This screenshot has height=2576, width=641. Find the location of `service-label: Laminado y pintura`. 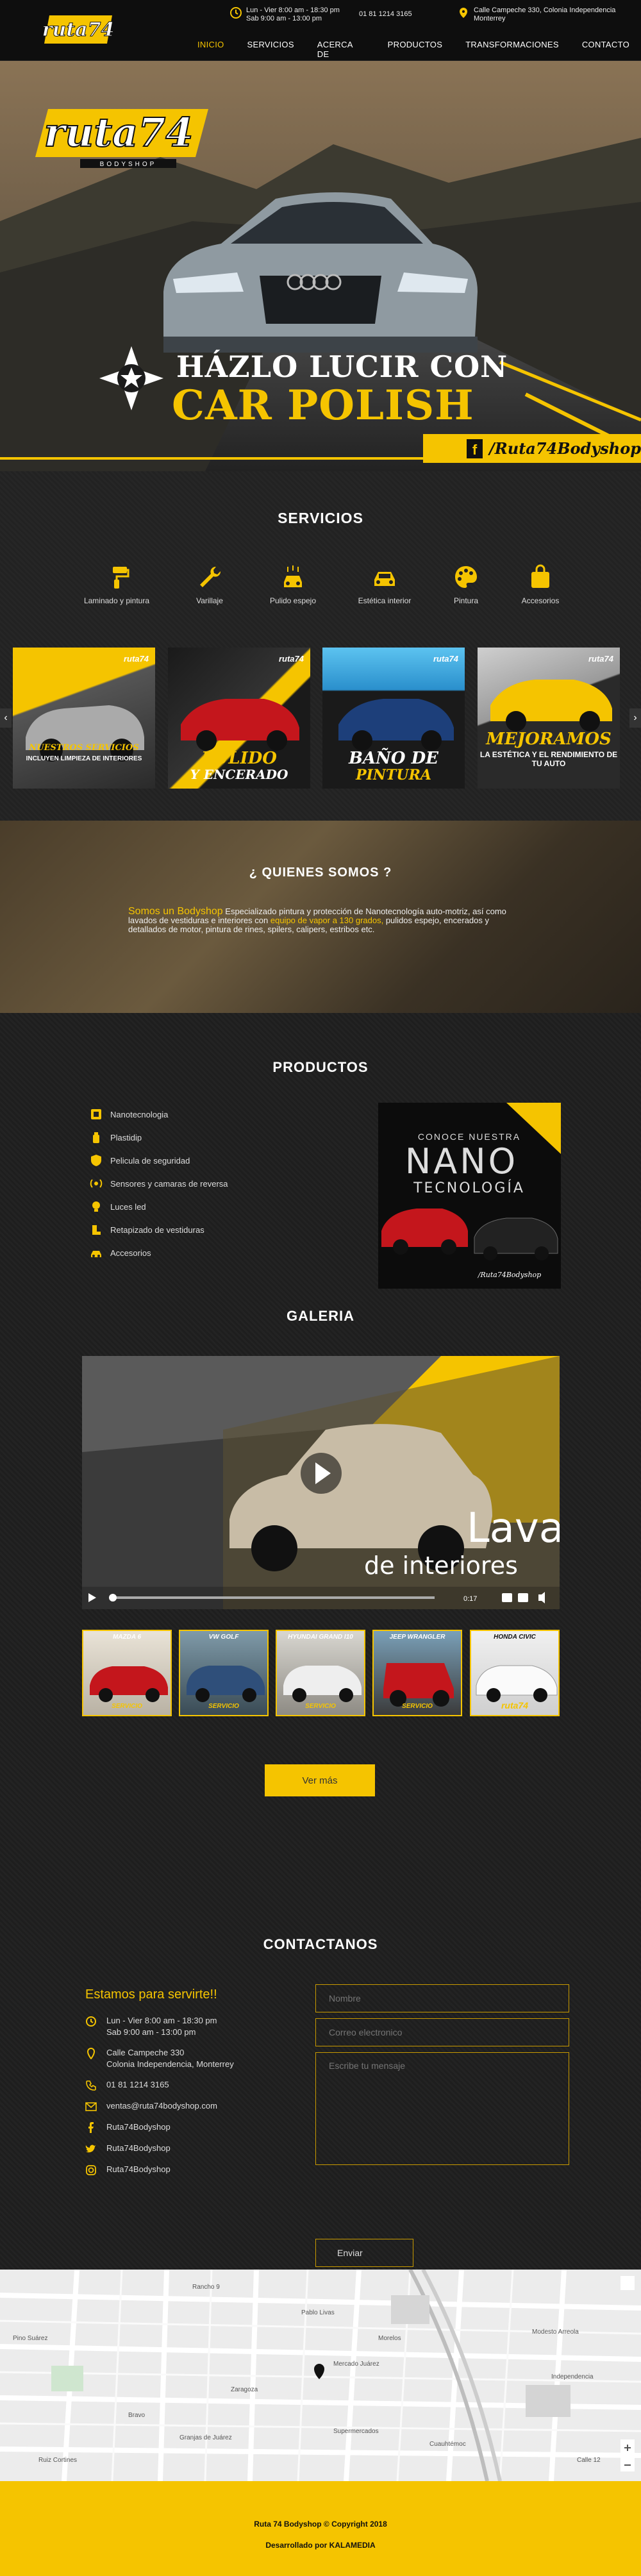

service-label: Laminado y pintura is located at coordinates (116, 600).